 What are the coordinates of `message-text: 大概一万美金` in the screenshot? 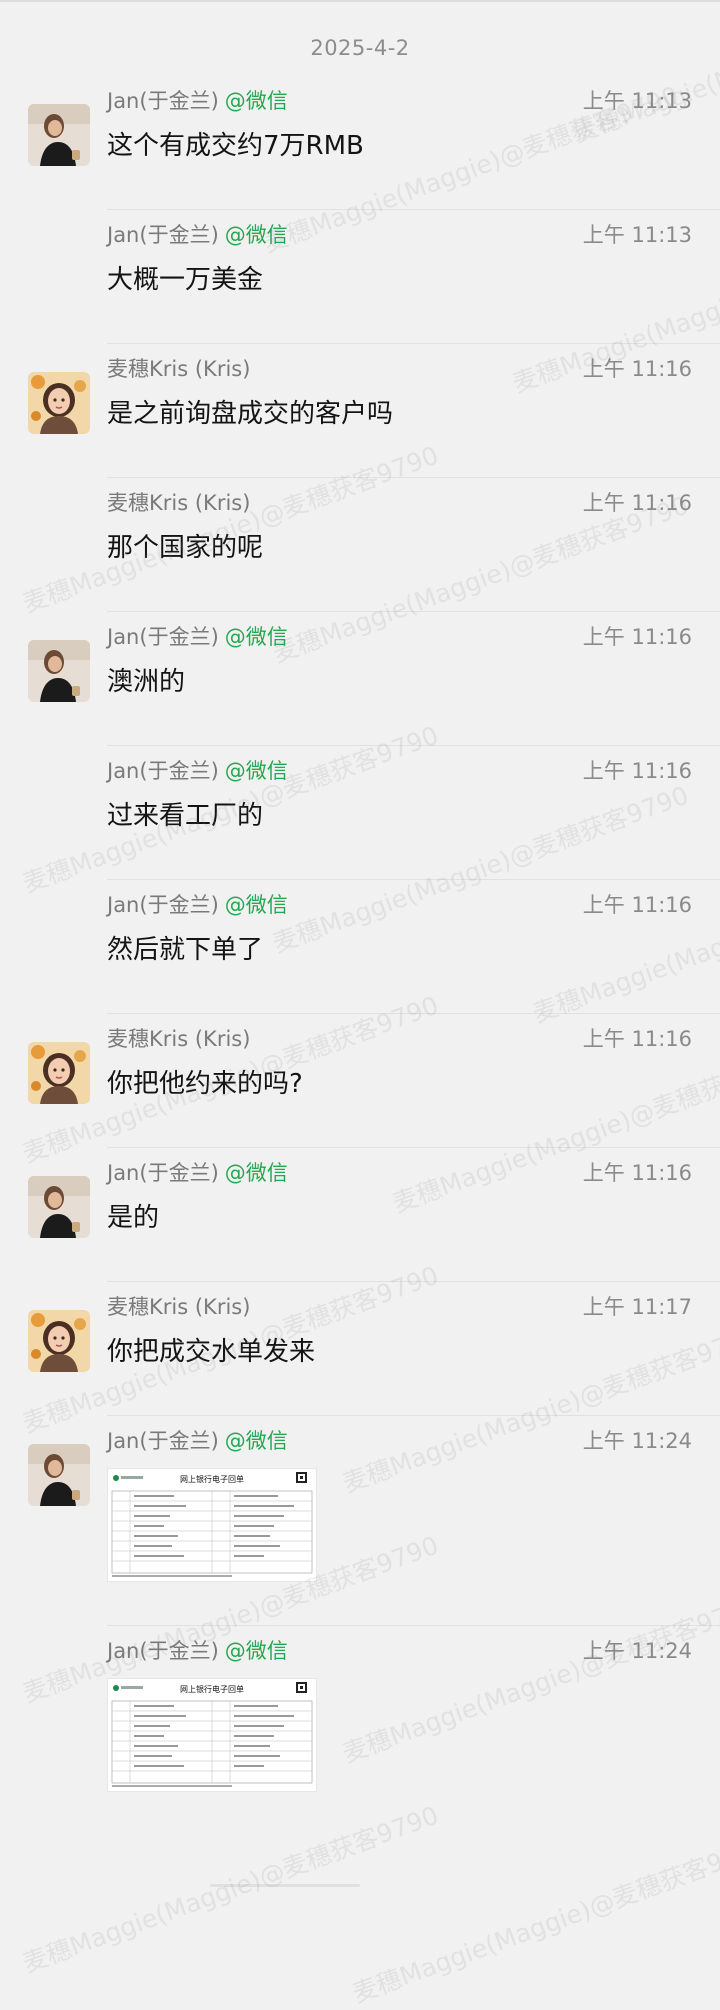 It's located at (185, 280).